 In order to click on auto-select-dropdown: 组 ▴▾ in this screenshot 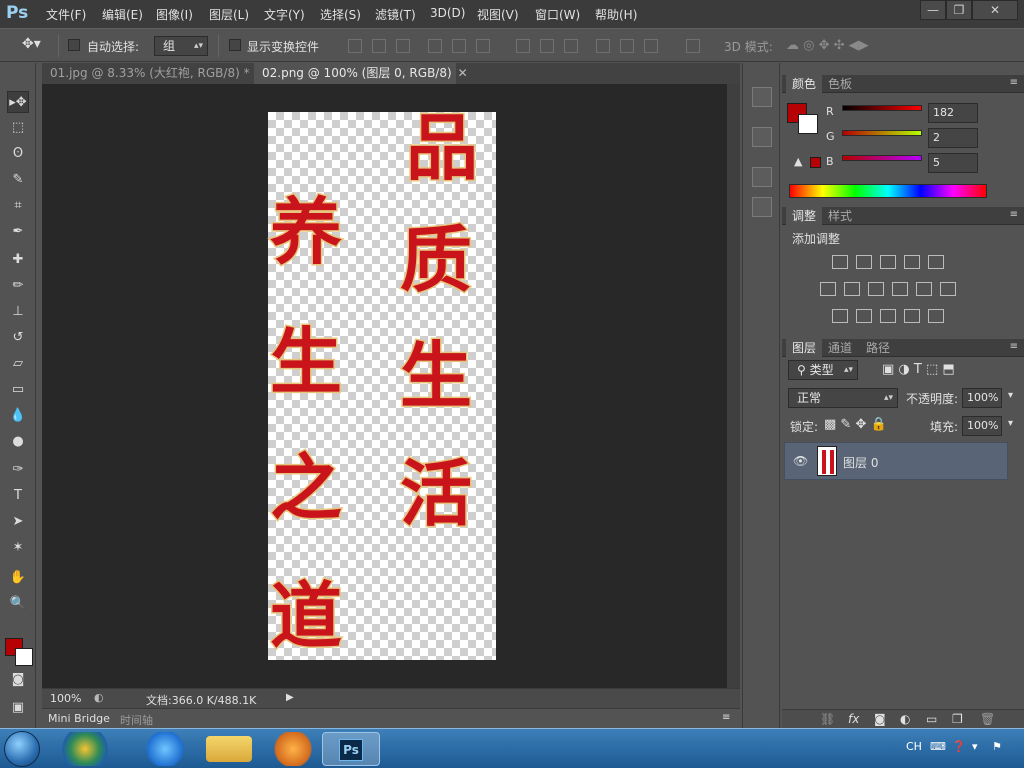, I will do `click(181, 46)`.